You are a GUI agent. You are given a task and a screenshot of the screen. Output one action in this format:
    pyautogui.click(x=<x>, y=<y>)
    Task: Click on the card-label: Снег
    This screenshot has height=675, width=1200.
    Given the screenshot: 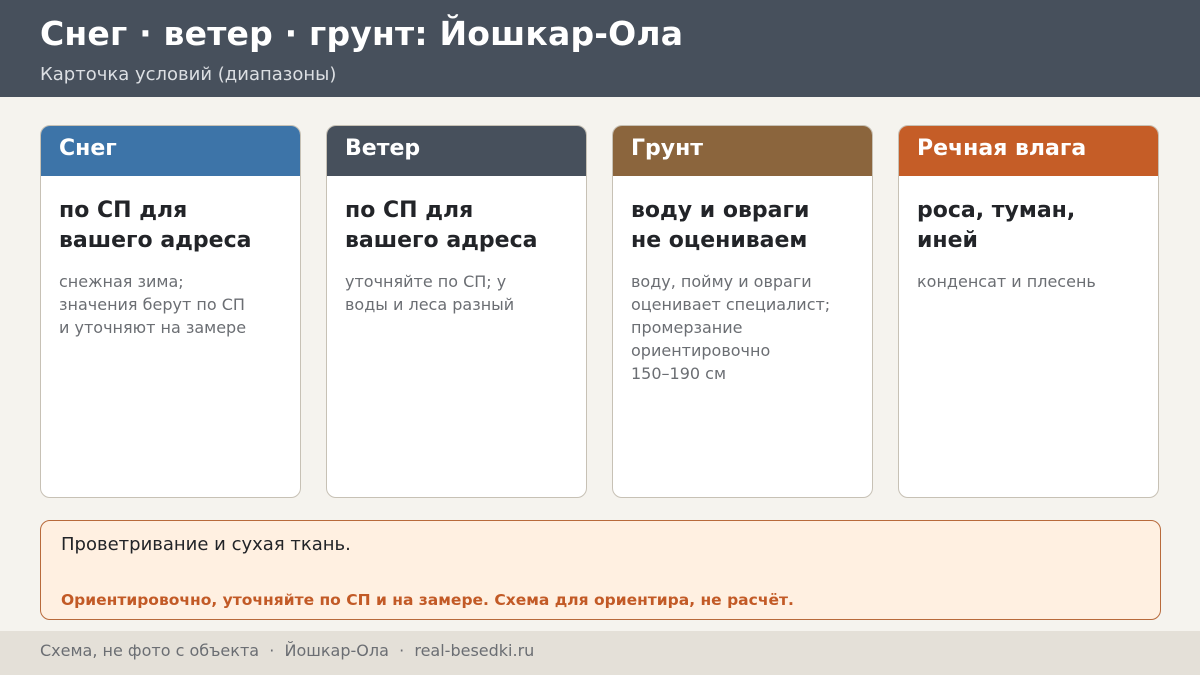 What is the action you would take?
    pyautogui.click(x=88, y=148)
    